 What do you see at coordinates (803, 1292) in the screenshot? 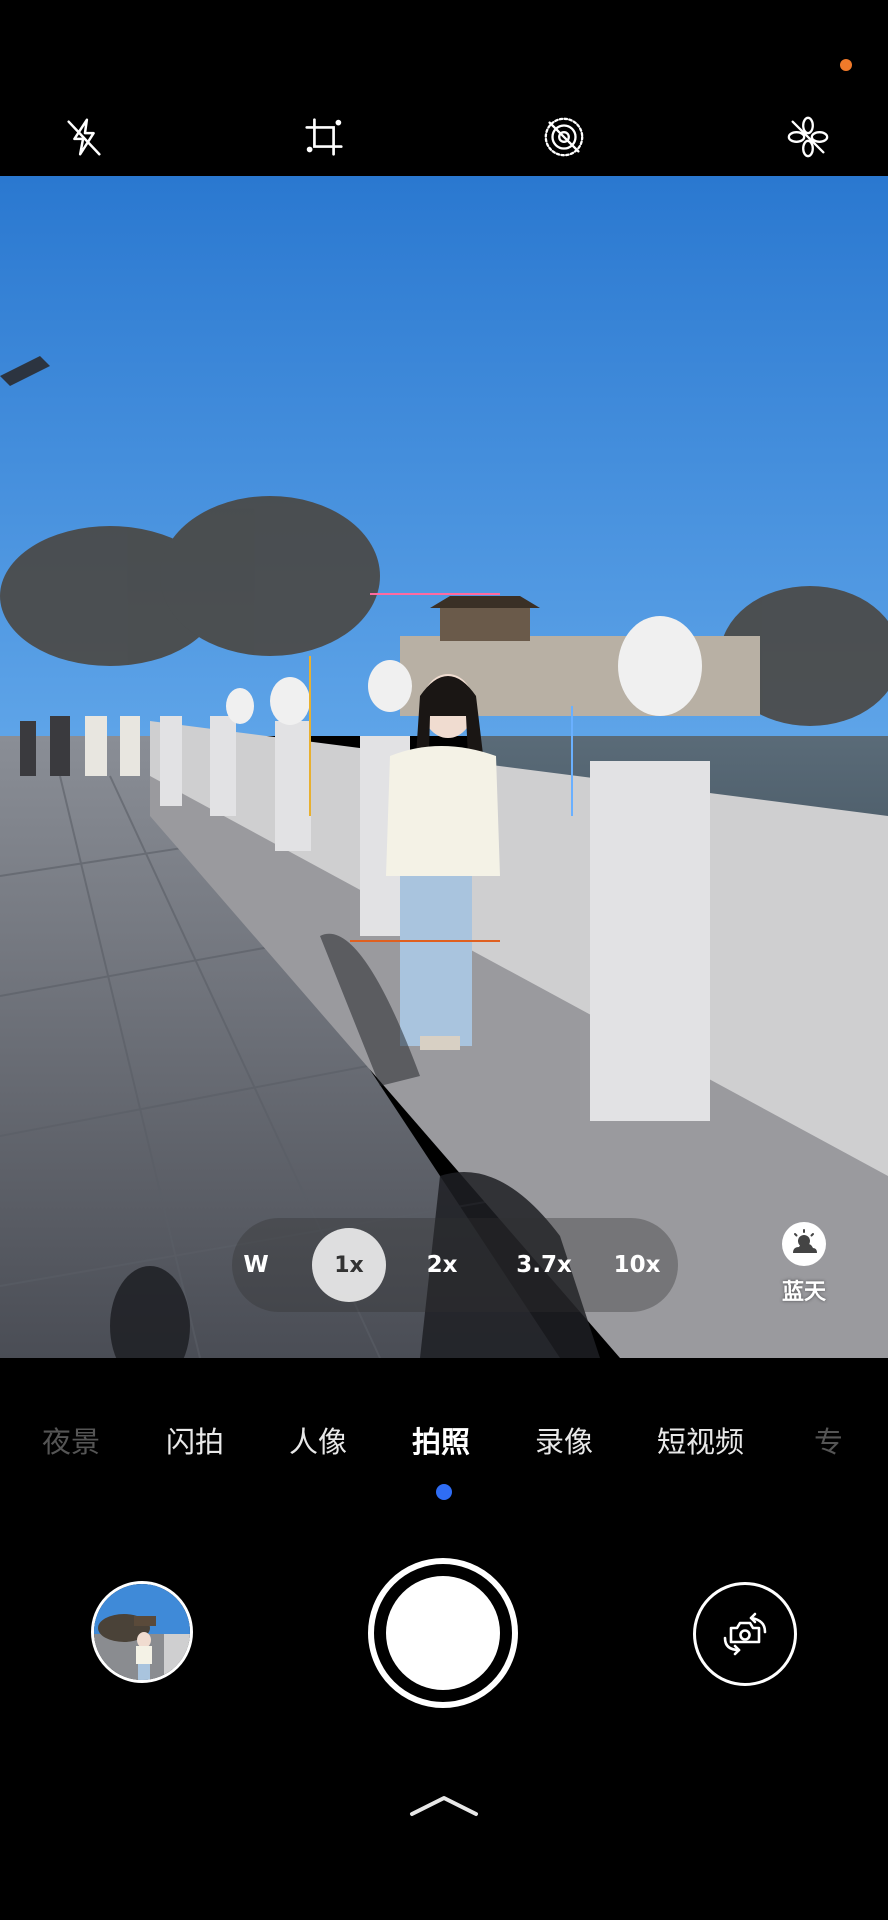
I see `scene-label: 蓝天` at bounding box center [803, 1292].